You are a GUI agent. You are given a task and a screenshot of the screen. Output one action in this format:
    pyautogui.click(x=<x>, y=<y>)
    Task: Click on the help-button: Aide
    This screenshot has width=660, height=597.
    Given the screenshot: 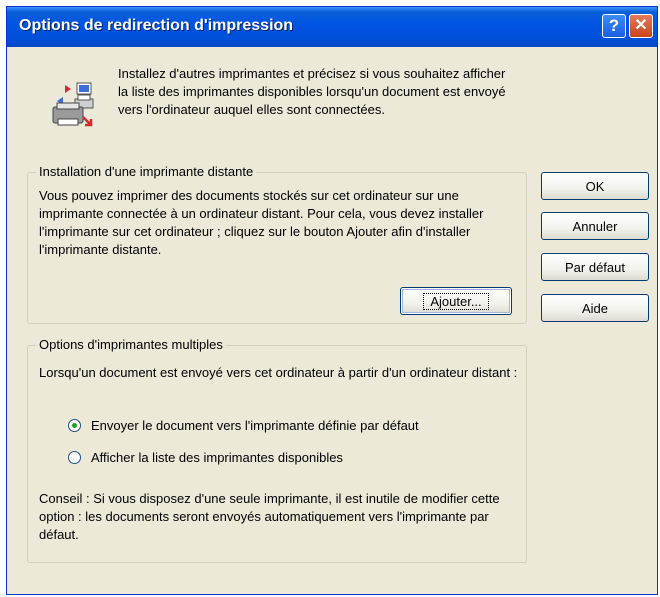 What is the action you would take?
    pyautogui.click(x=595, y=308)
    